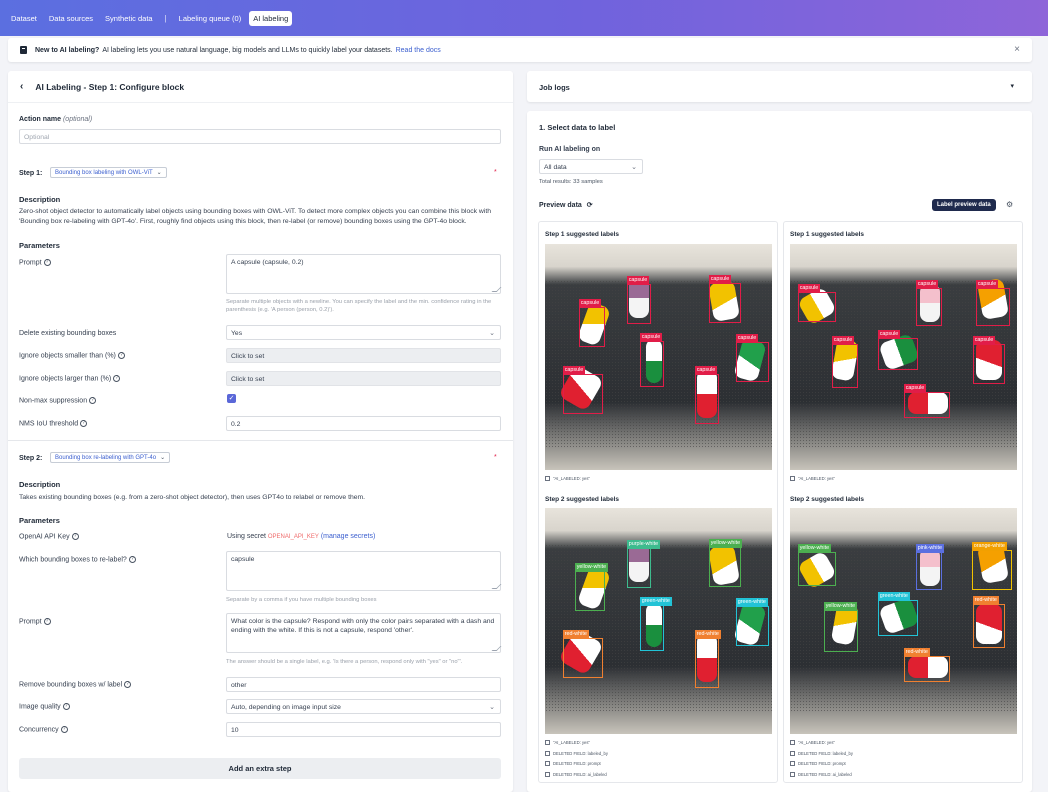  Describe the element at coordinates (827, 234) in the screenshot. I see `step1-suggested-title: Step 1 suggested labels` at that location.